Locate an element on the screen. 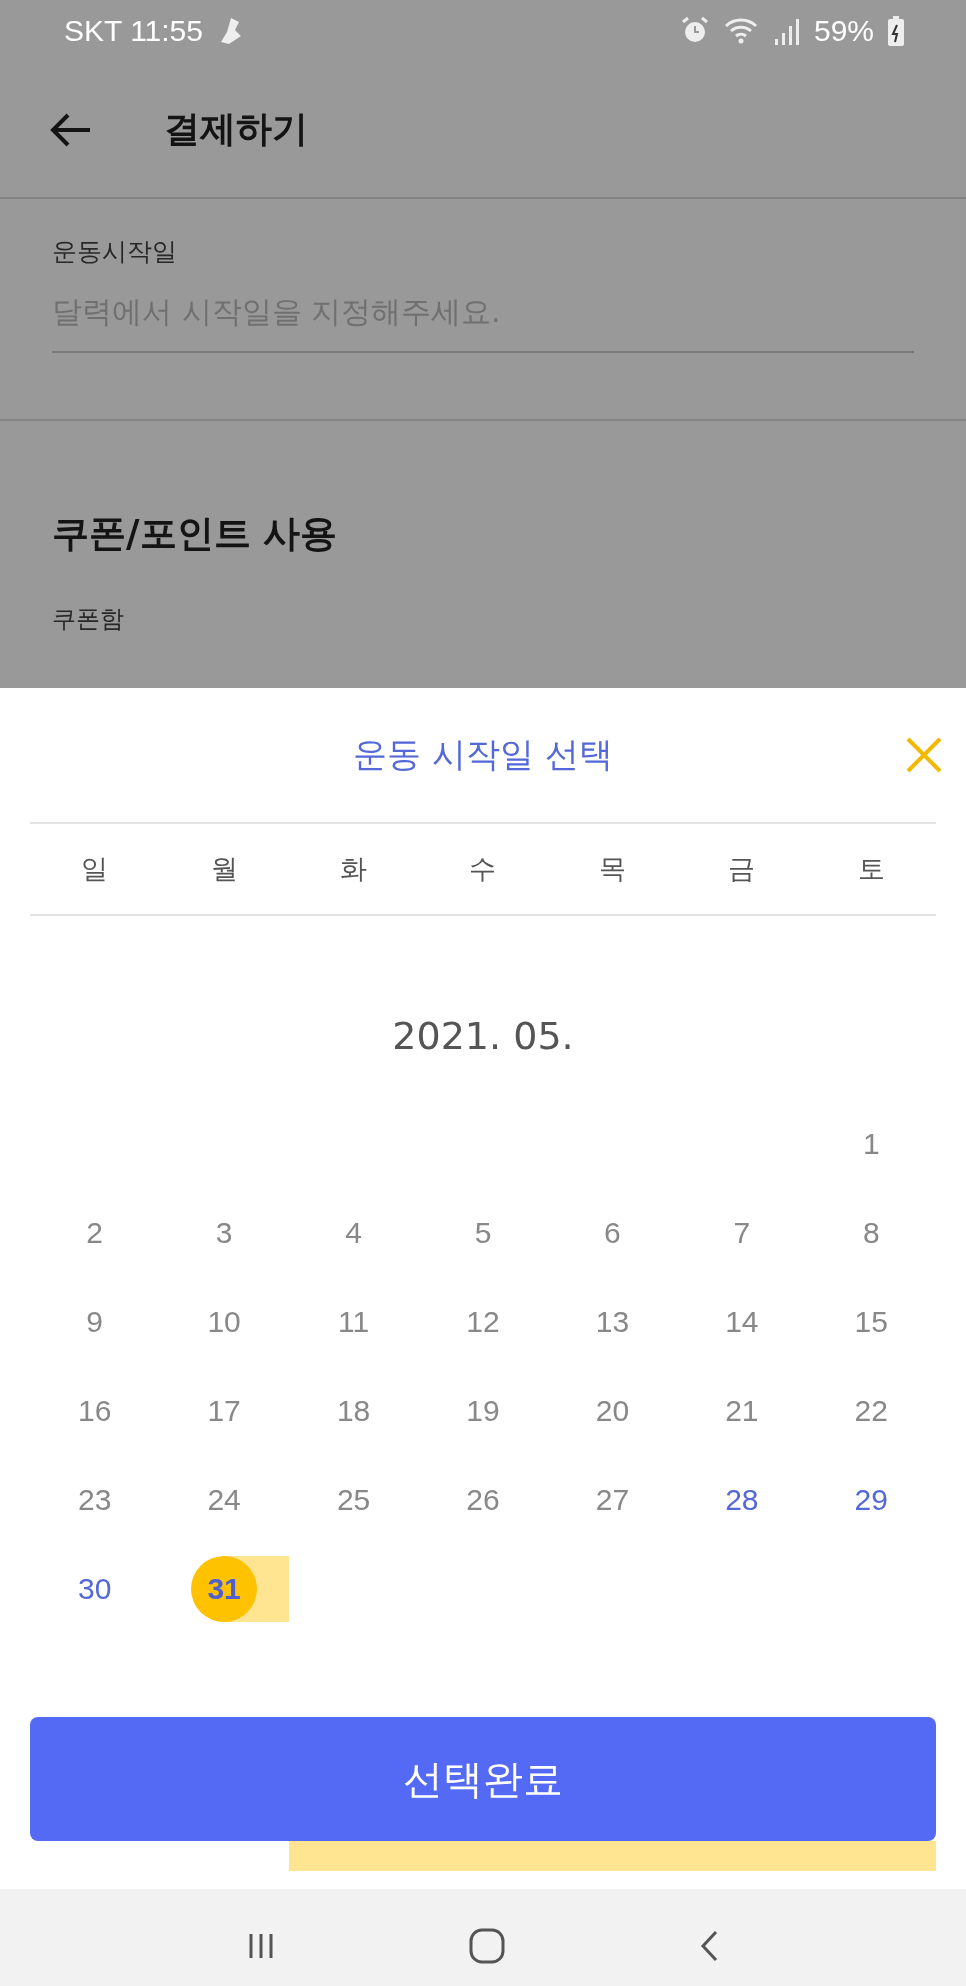 This screenshot has width=966, height=1986. calendar-day: 17 is located at coordinates (224, 1410).